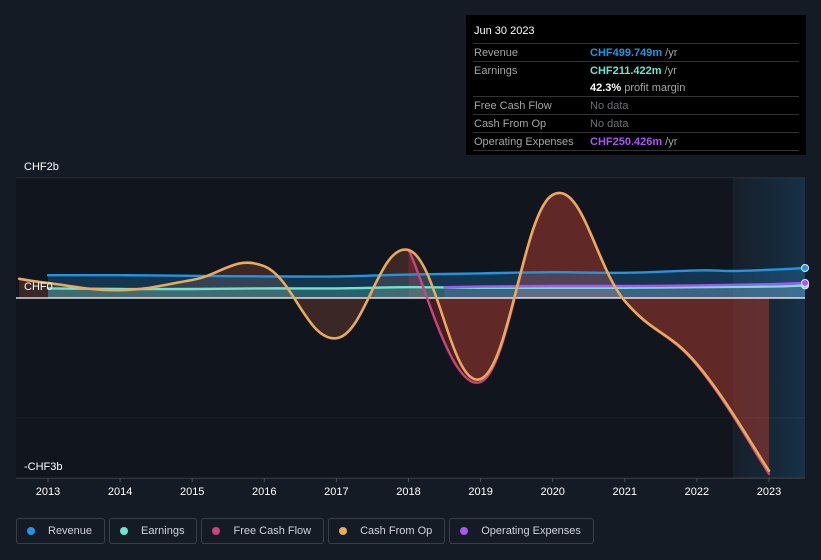 This screenshot has height=560, width=821. I want to click on x-tick-label: 2016, so click(264, 492).